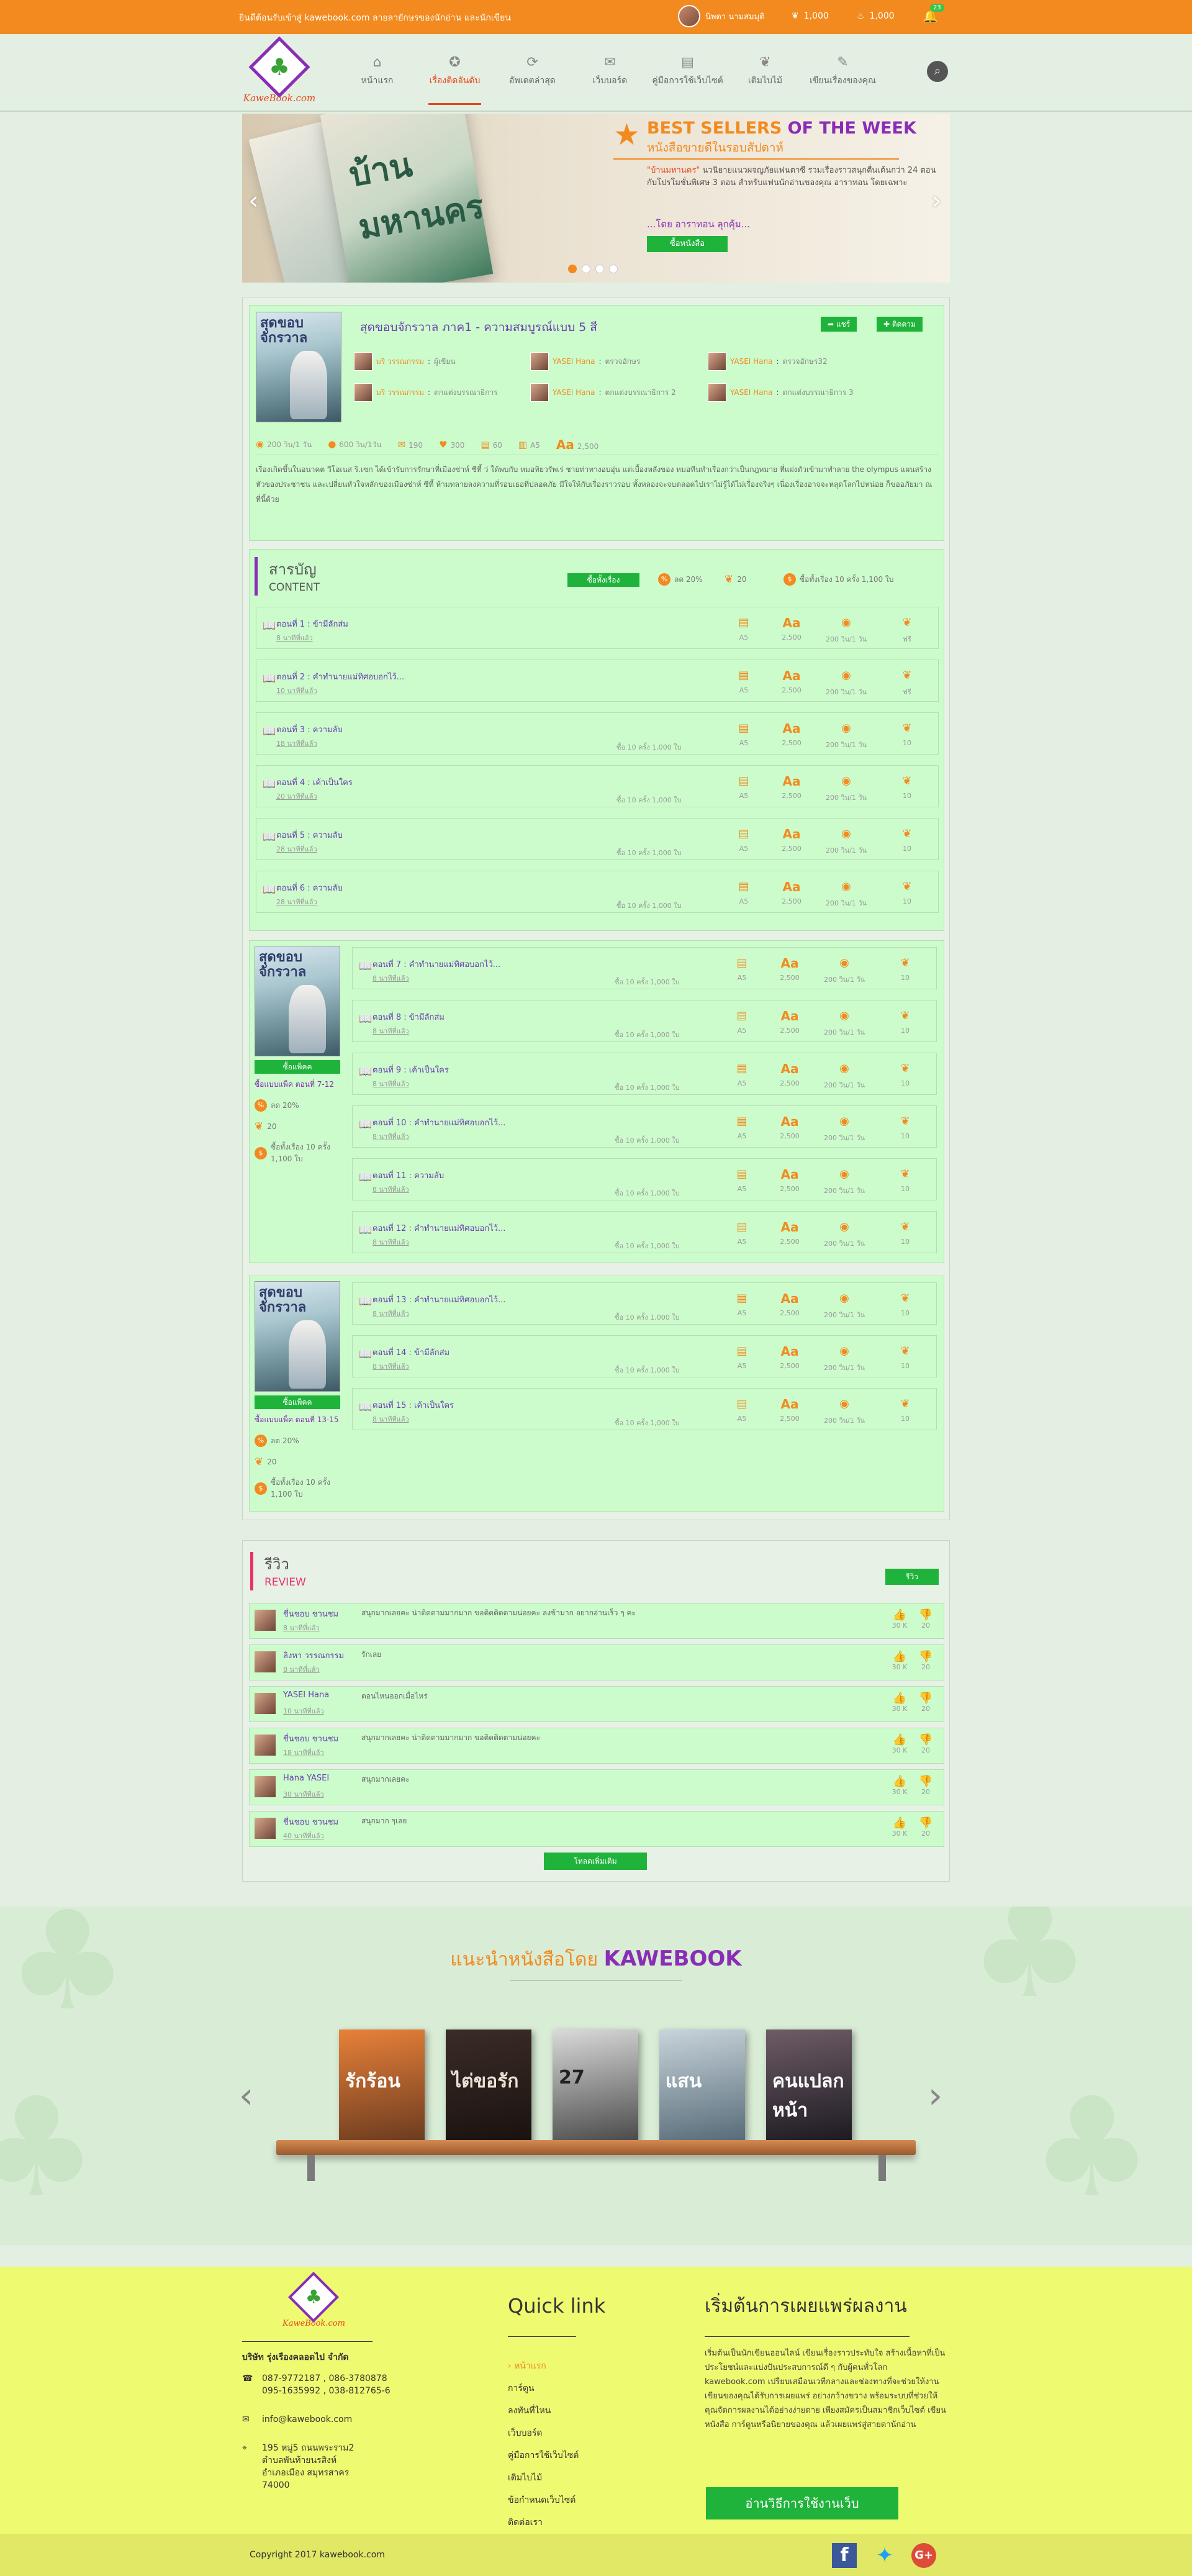 Image resolution: width=1192 pixels, height=2576 pixels. Describe the element at coordinates (488, 2085) in the screenshot. I see `recommended-book: ไต่ขอรัก` at that location.